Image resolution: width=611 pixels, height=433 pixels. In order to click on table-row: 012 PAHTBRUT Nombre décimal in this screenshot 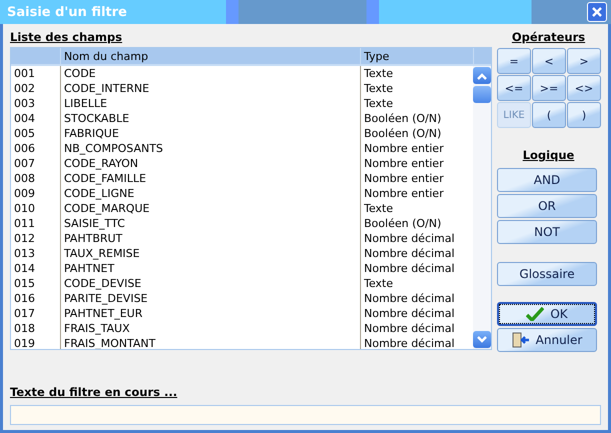, I will do `click(242, 238)`.